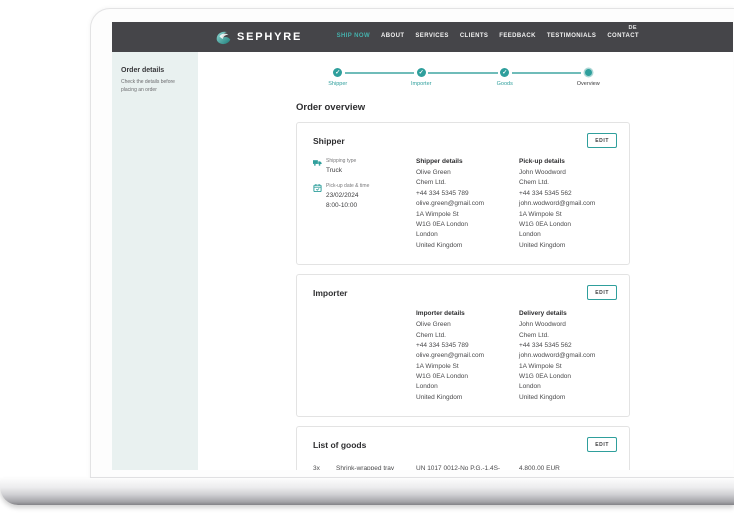  I want to click on nav-item-ship-now: SHIP NOW, so click(353, 36).